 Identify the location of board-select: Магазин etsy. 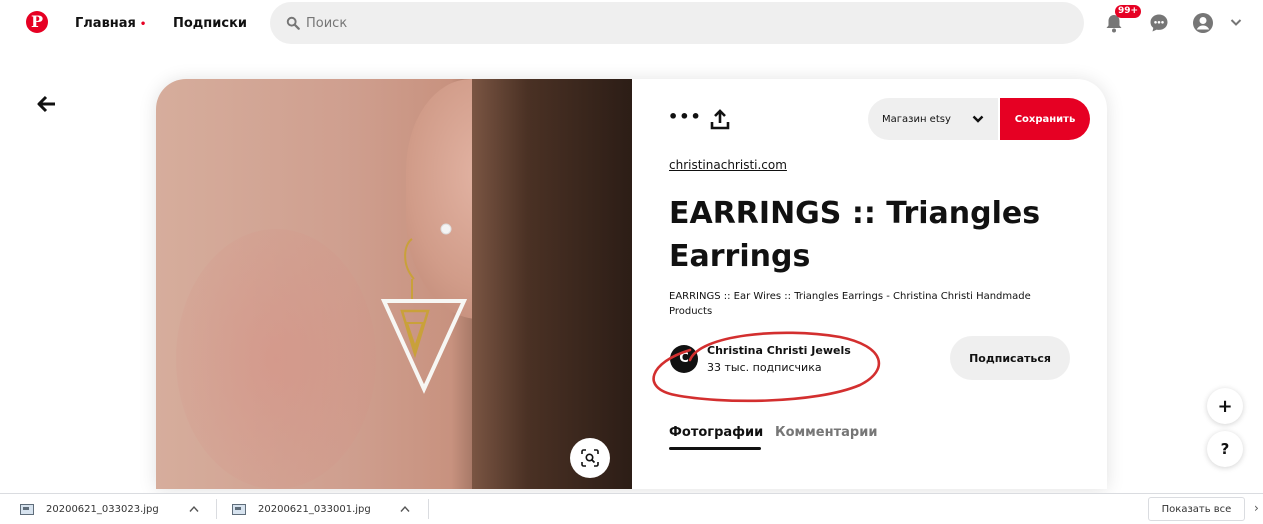
(933, 119).